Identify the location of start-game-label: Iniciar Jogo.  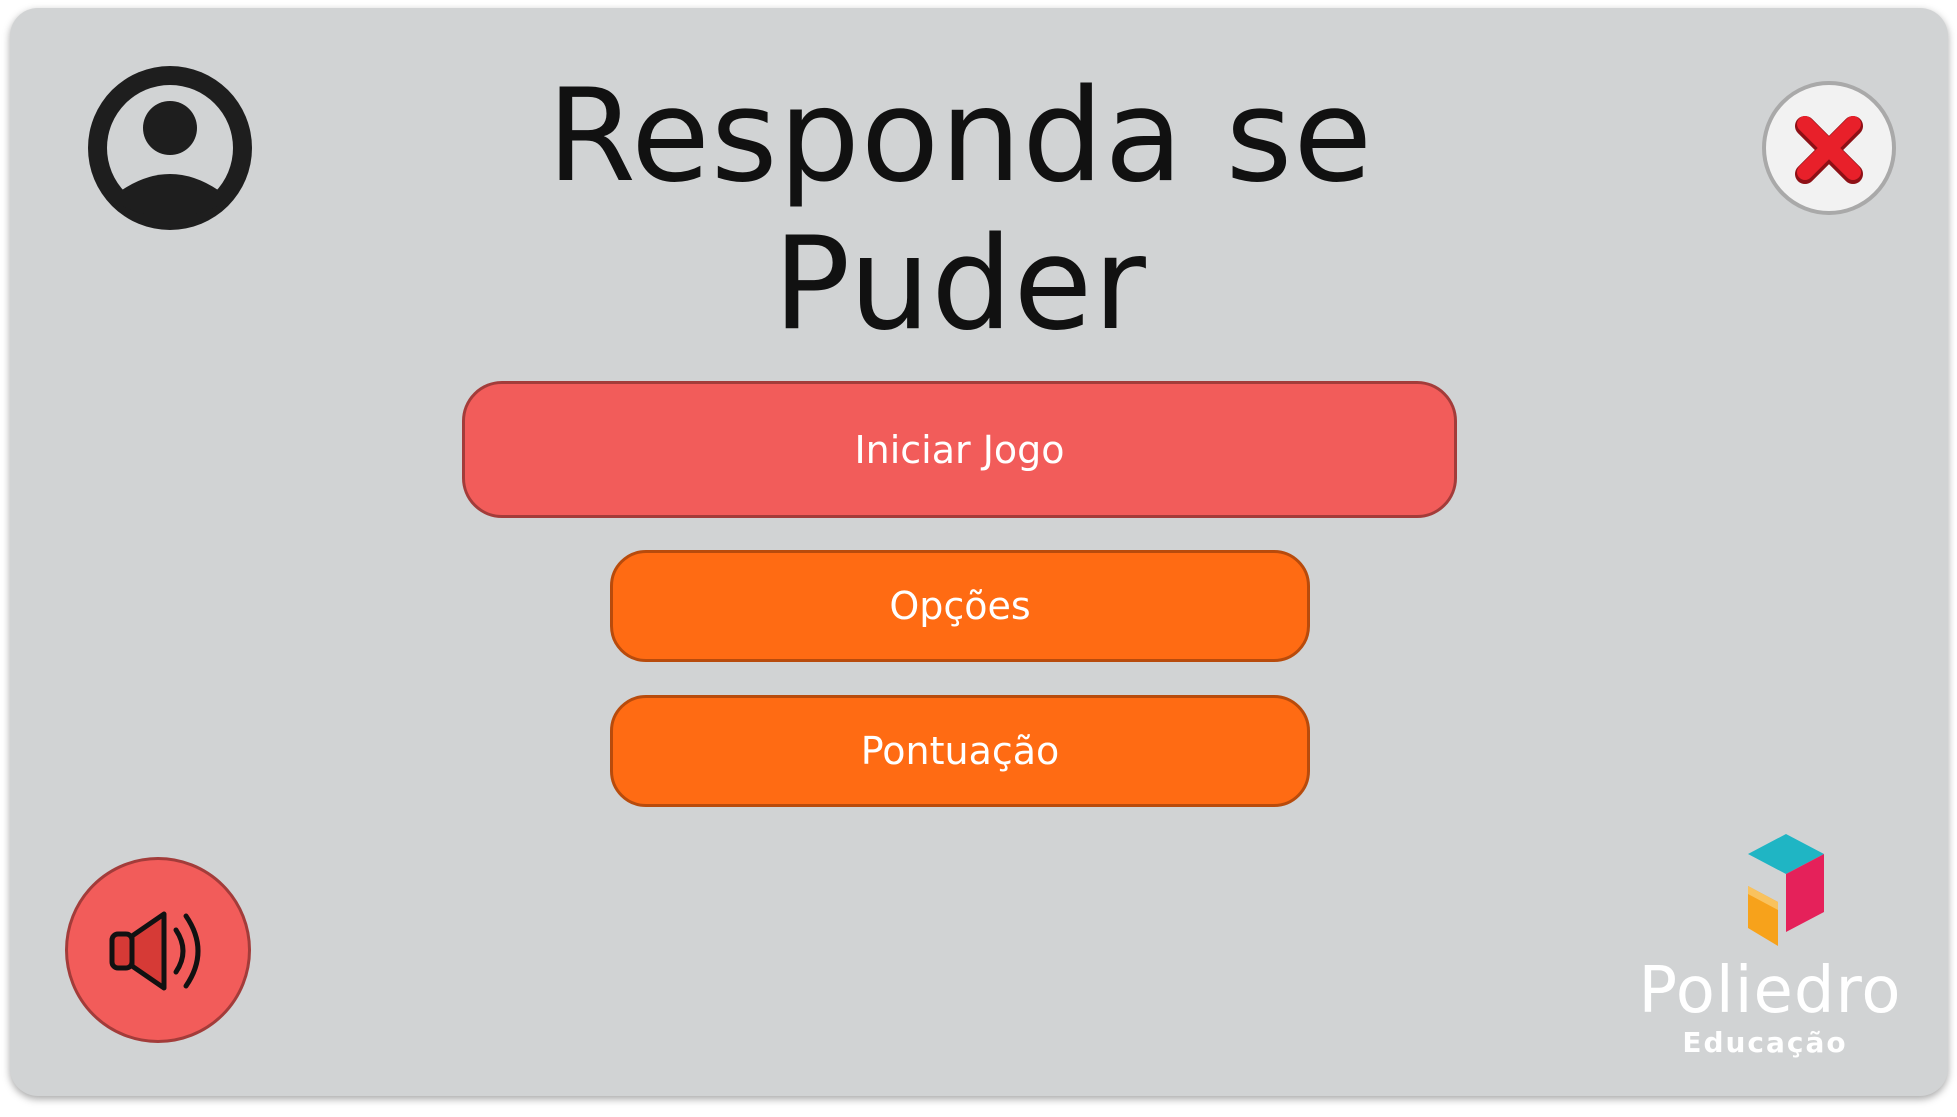
(959, 449).